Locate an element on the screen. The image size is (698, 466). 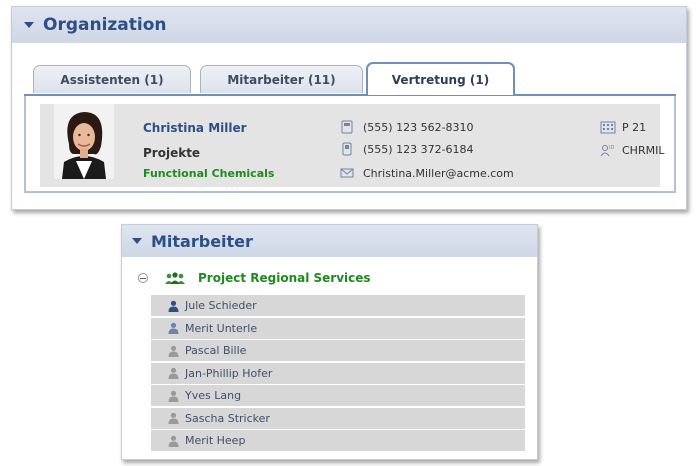
mobile-number: (555) 123 372-6184 is located at coordinates (418, 149).